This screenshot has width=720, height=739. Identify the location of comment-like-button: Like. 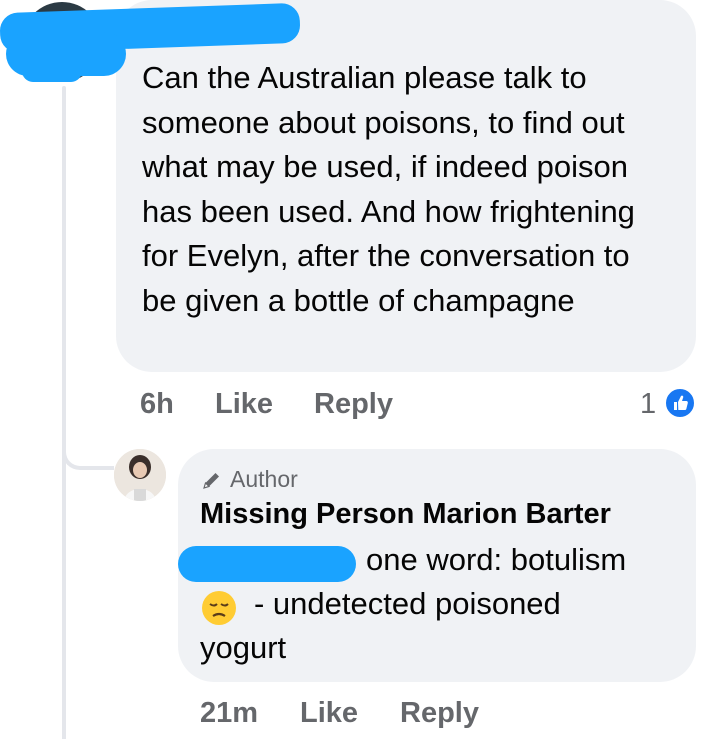
(244, 404).